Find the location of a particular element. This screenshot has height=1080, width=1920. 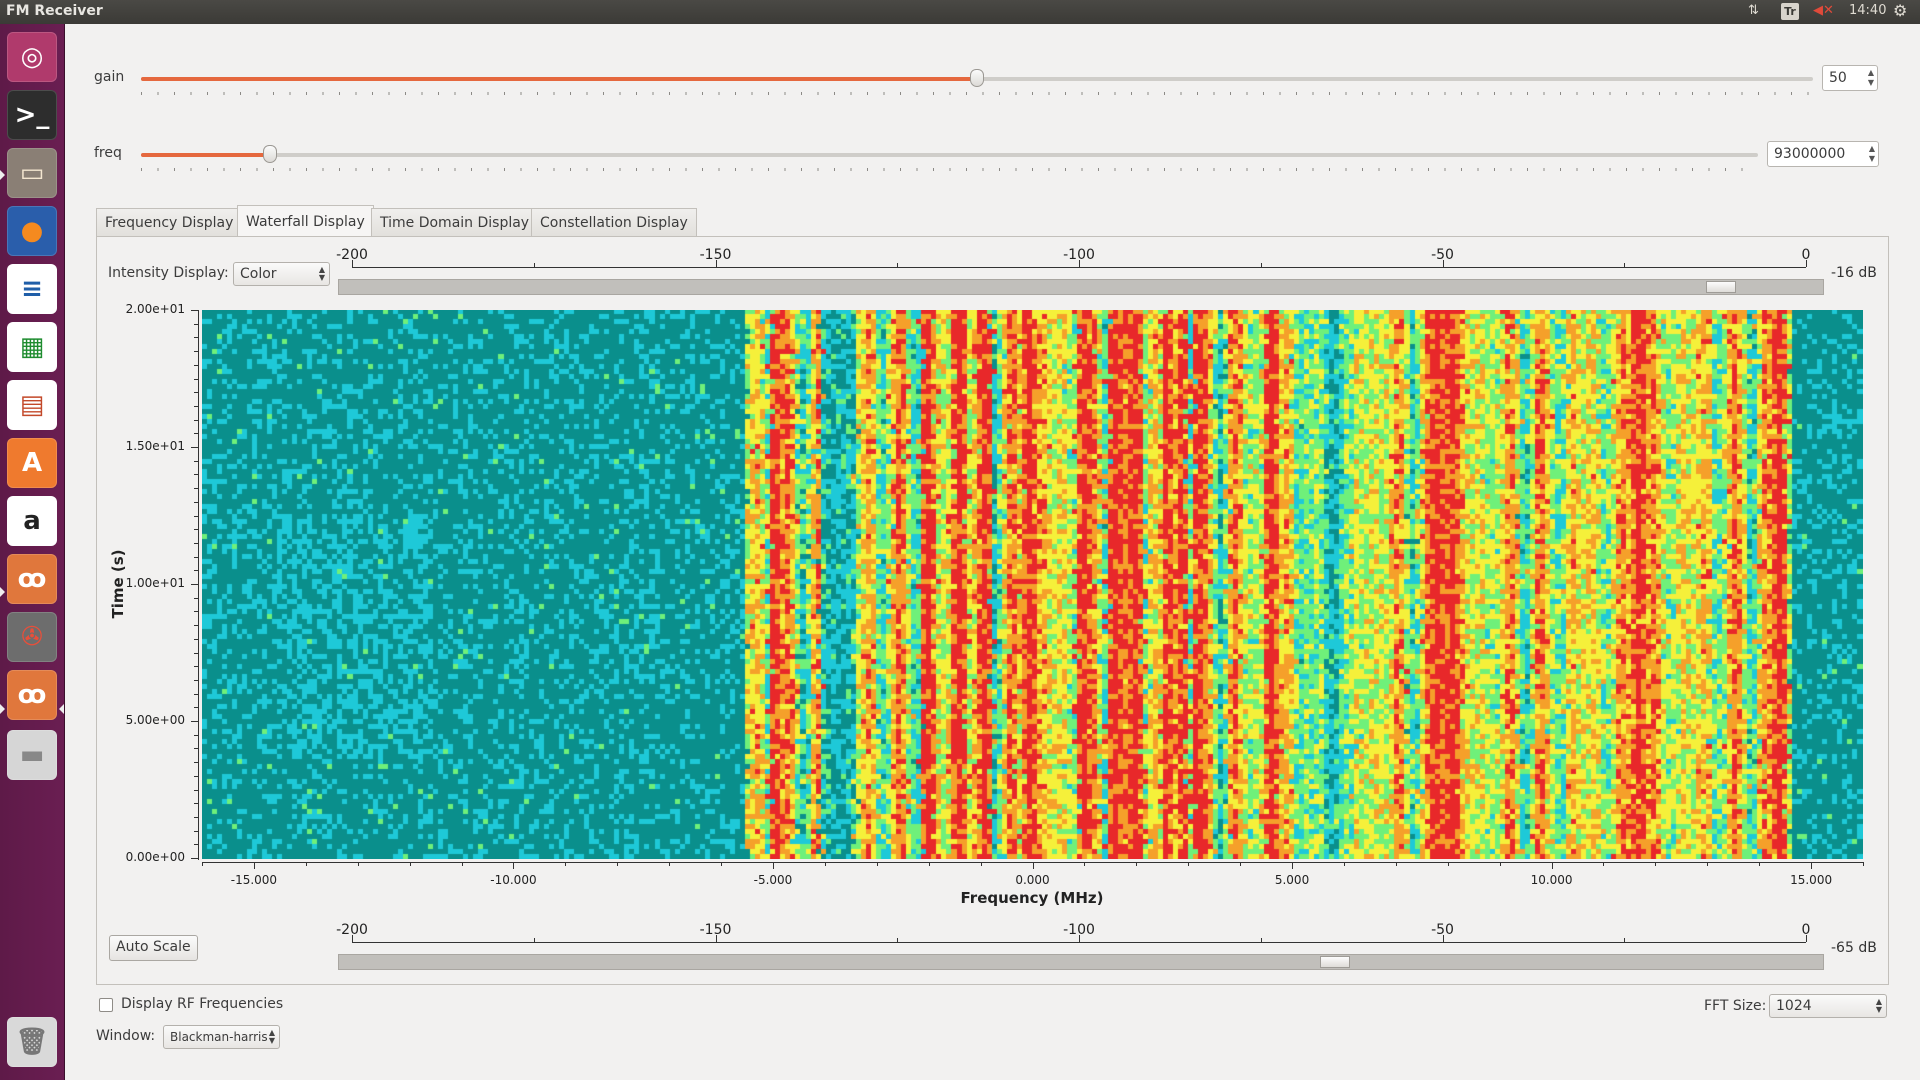

files-icon: ▭ is located at coordinates (32, 173).